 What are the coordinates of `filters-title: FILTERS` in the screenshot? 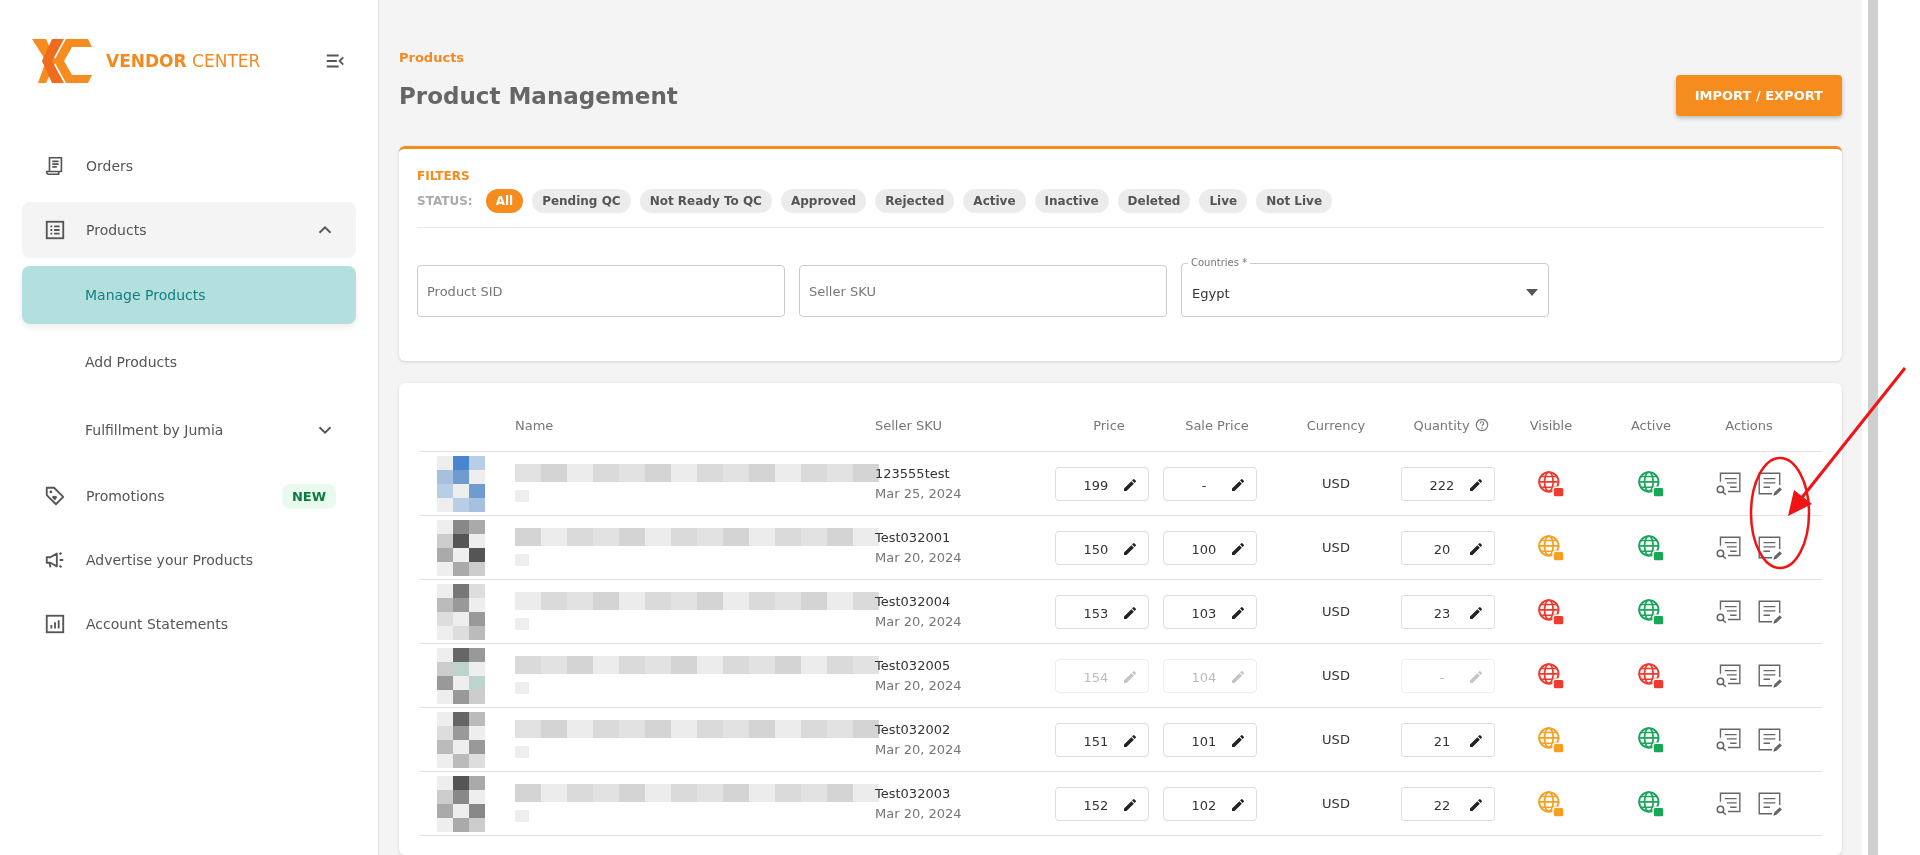 It's located at (444, 176).